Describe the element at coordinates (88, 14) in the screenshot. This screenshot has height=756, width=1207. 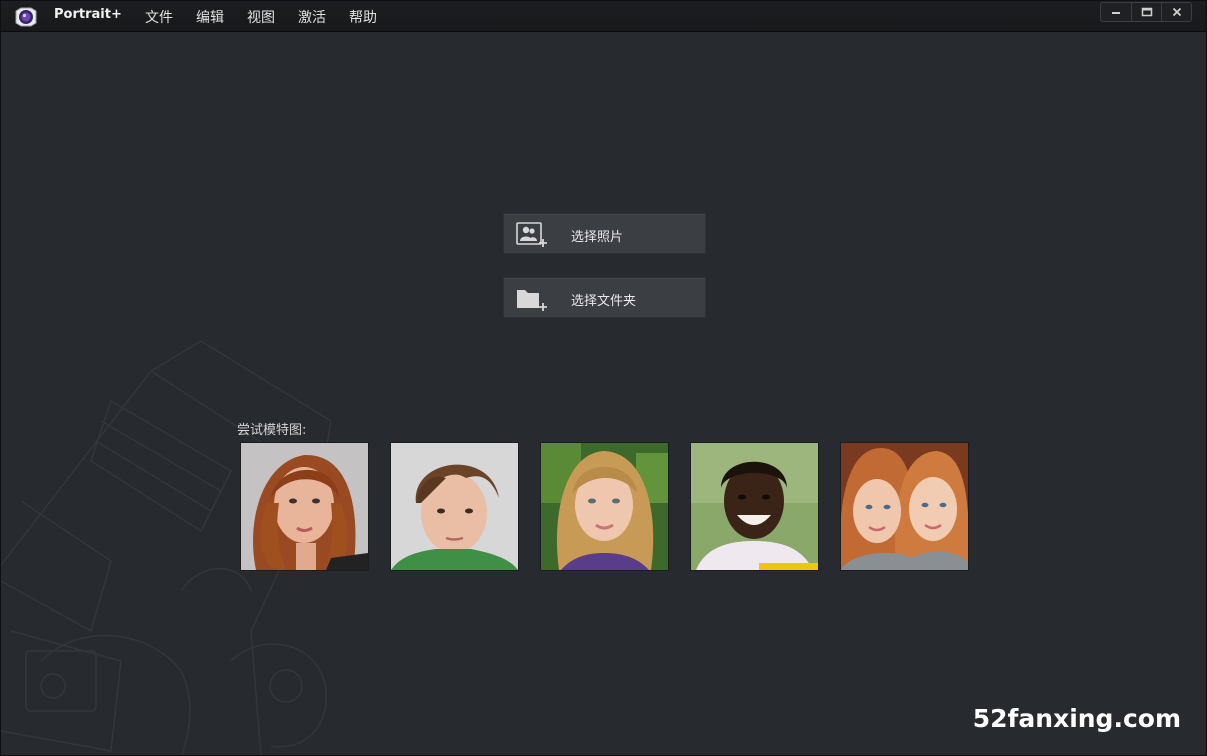
I see `app-name: Portrait+` at that location.